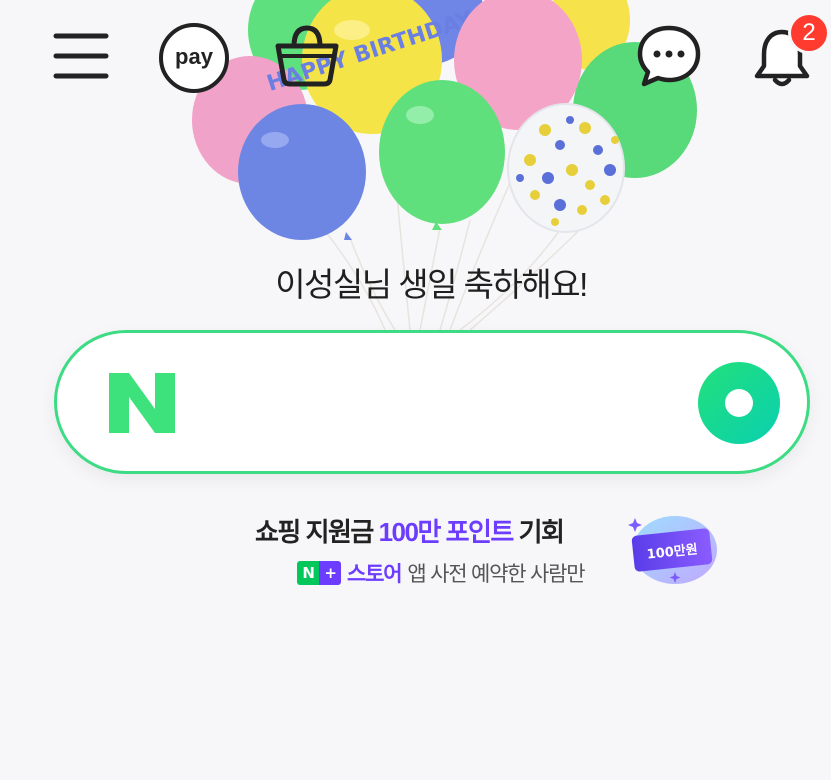 This screenshot has width=831, height=780. What do you see at coordinates (669, 56) in the screenshot?
I see `chat-icon` at bounding box center [669, 56].